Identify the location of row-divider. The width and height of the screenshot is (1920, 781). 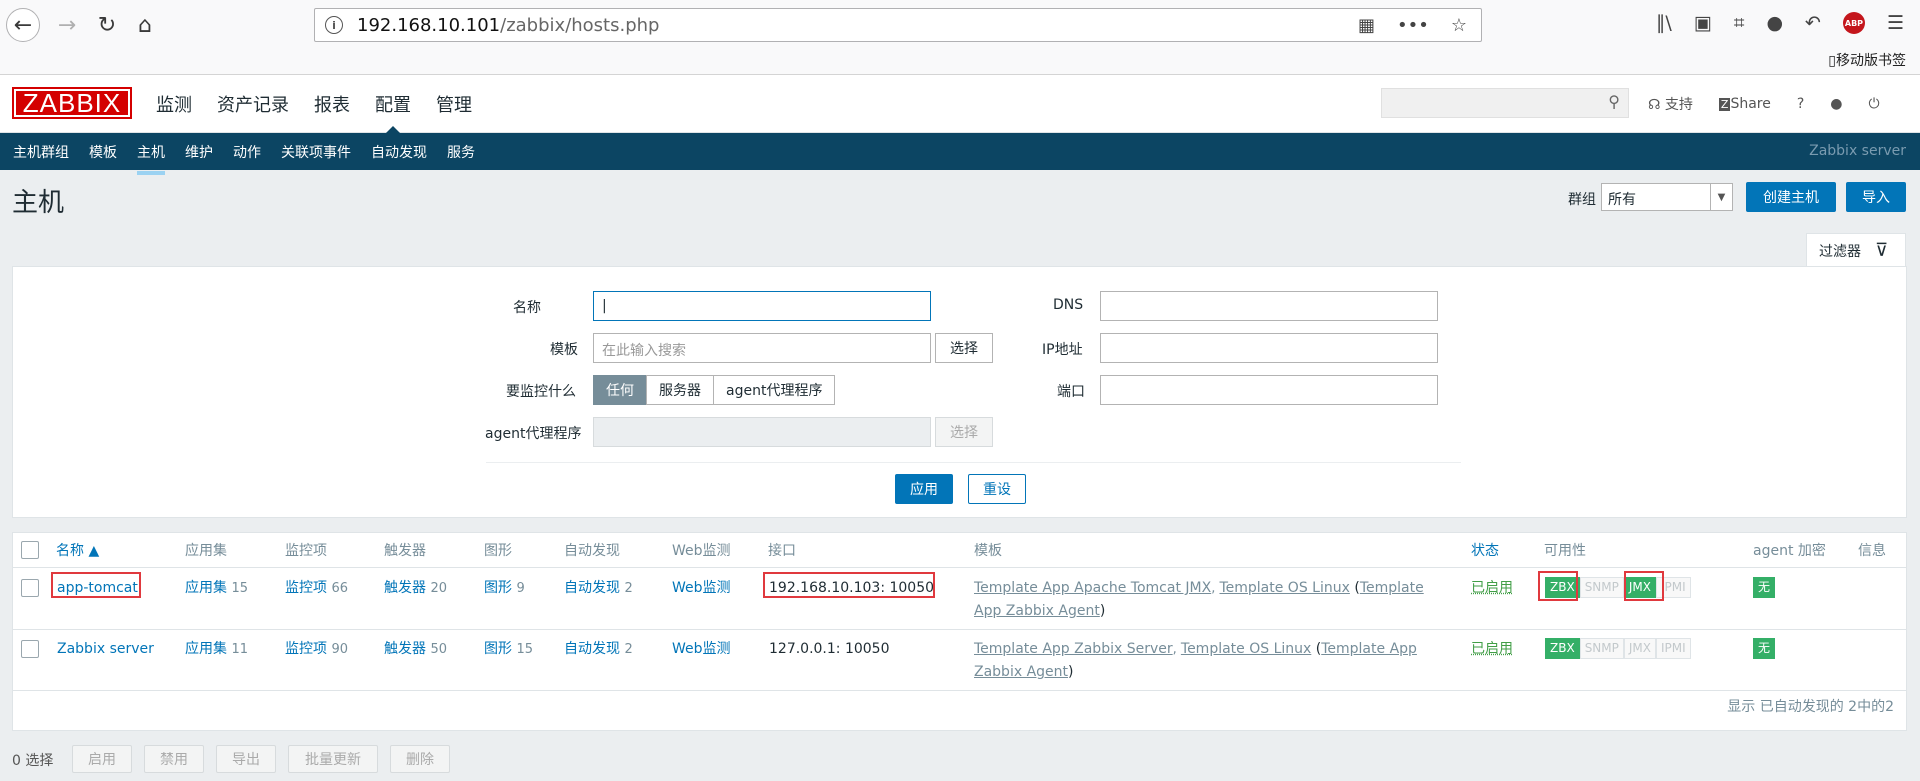
(959, 629).